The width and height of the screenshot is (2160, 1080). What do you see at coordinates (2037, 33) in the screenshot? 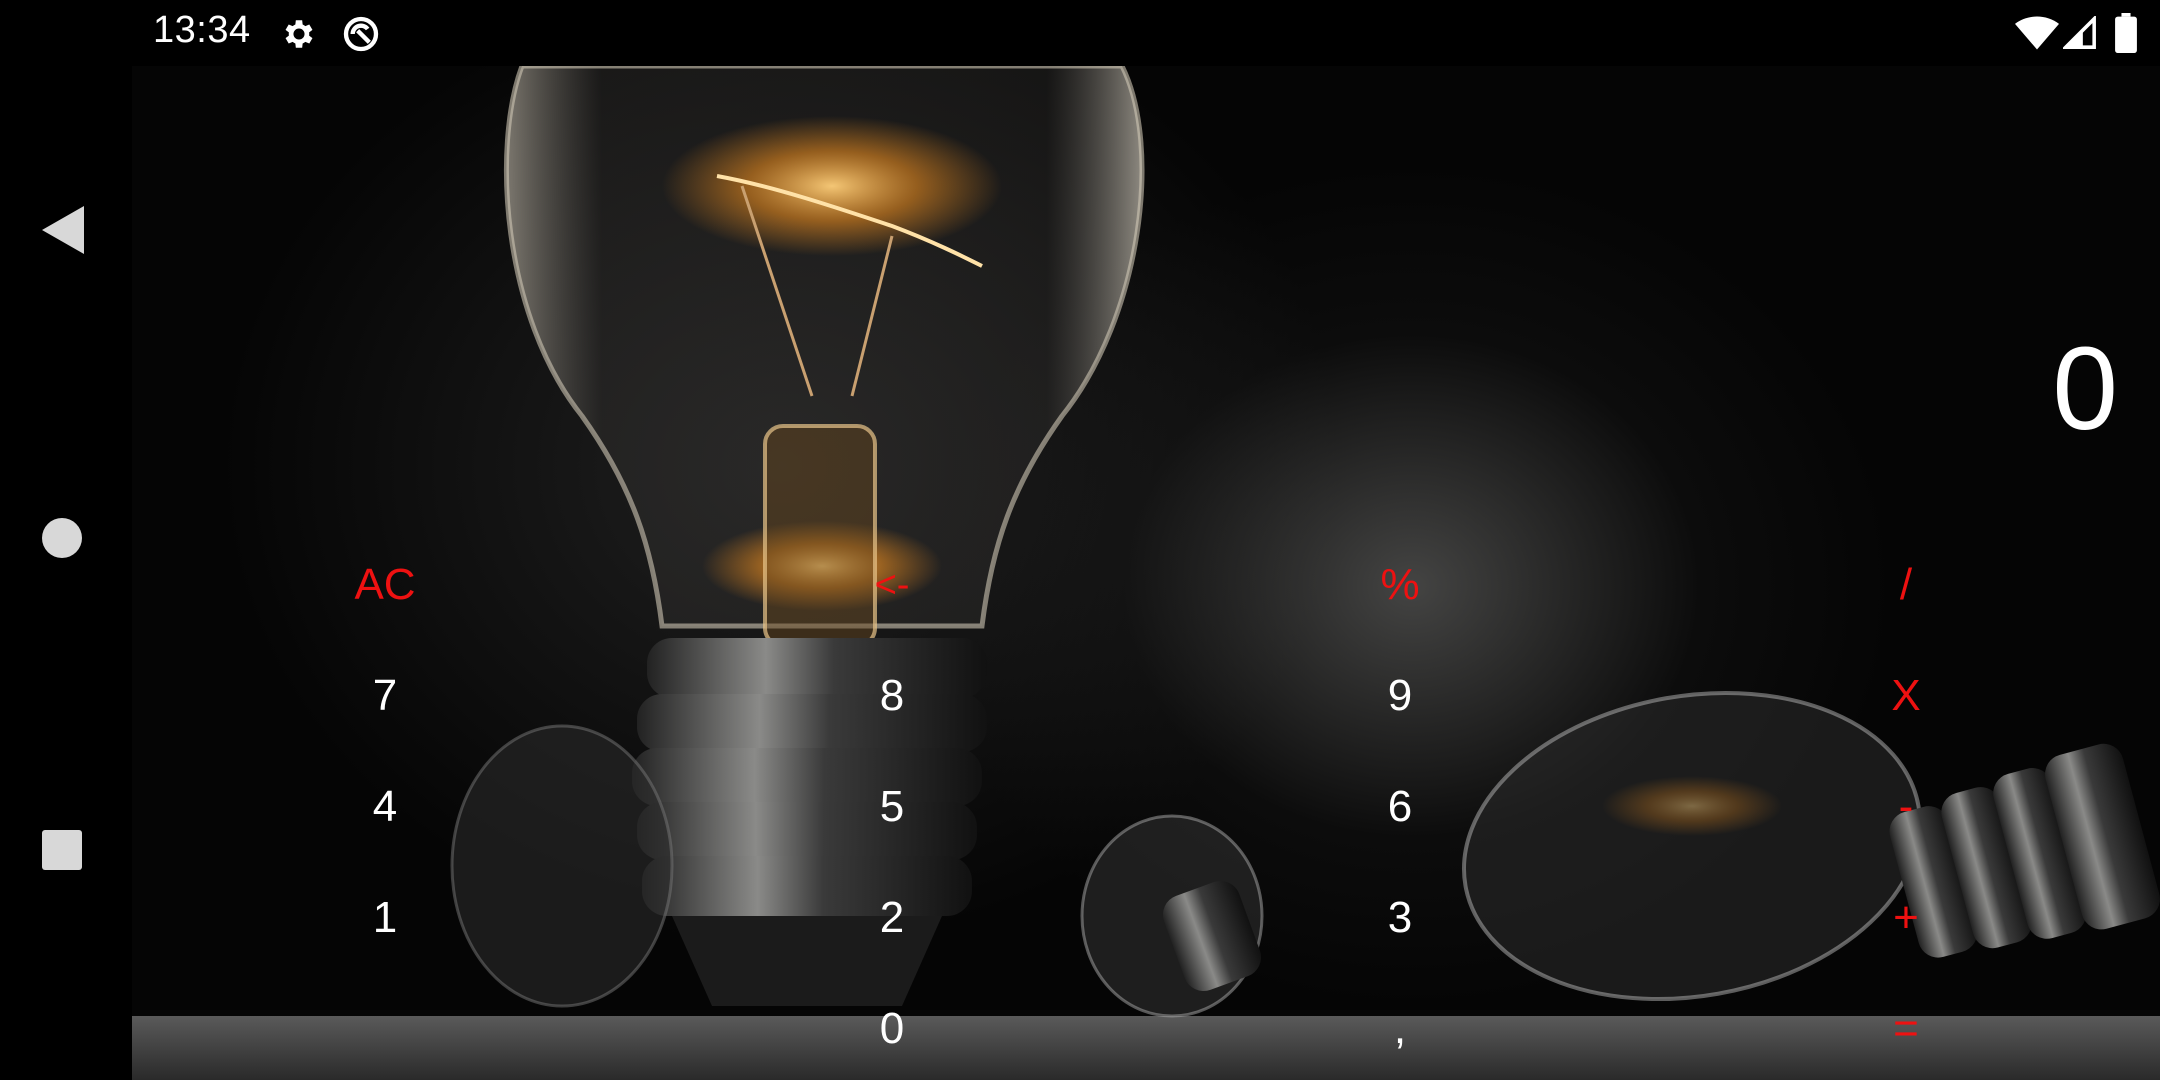
I see `wifi-icon` at bounding box center [2037, 33].